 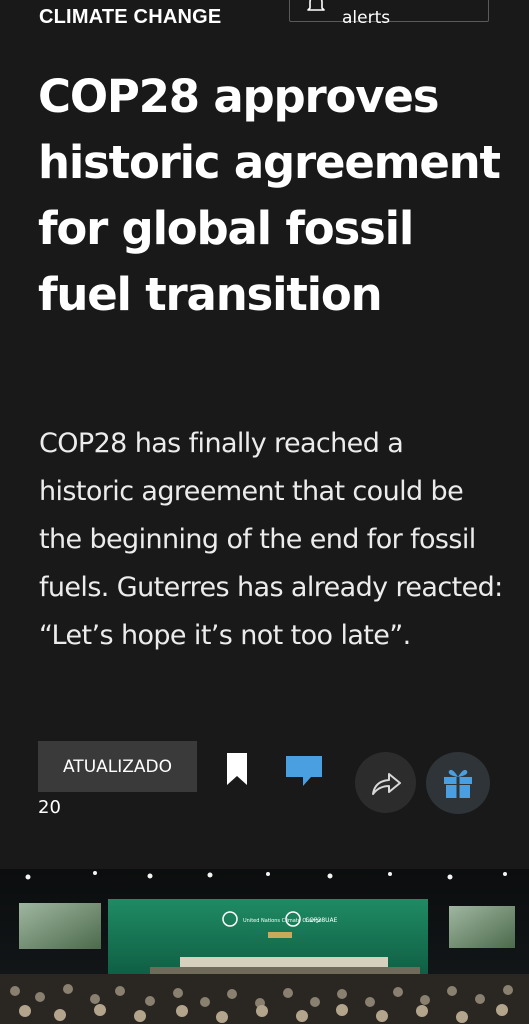 I want to click on share-button, so click(x=385, y=782).